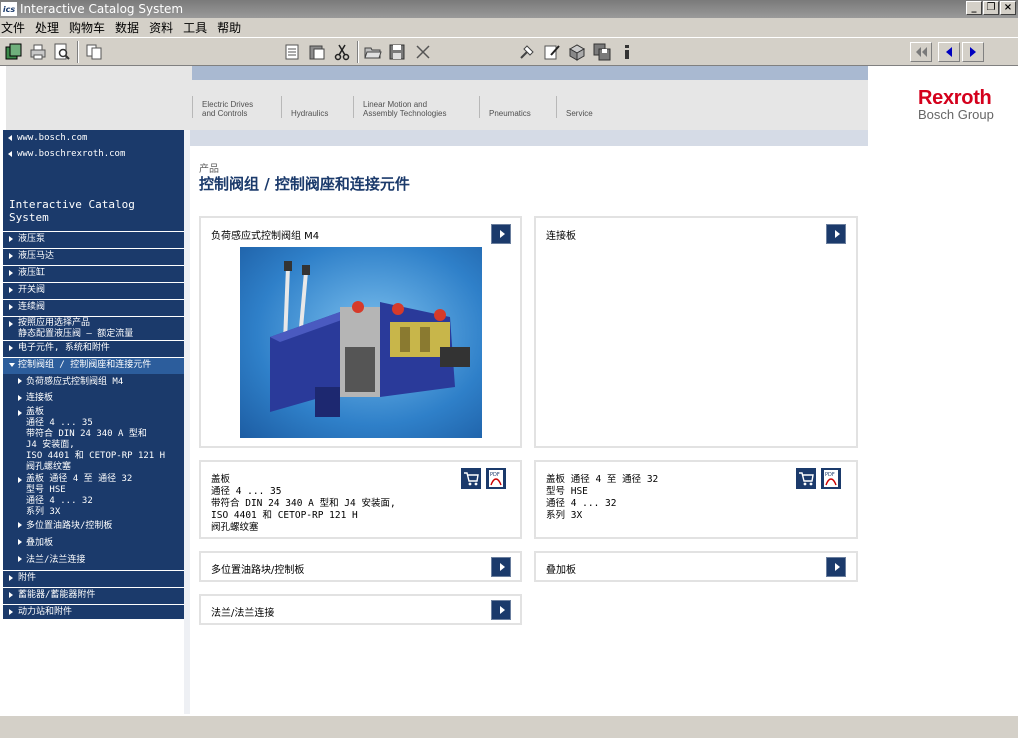 The width and height of the screenshot is (1018, 738). I want to click on close-window-button: ×, so click(1008, 8).